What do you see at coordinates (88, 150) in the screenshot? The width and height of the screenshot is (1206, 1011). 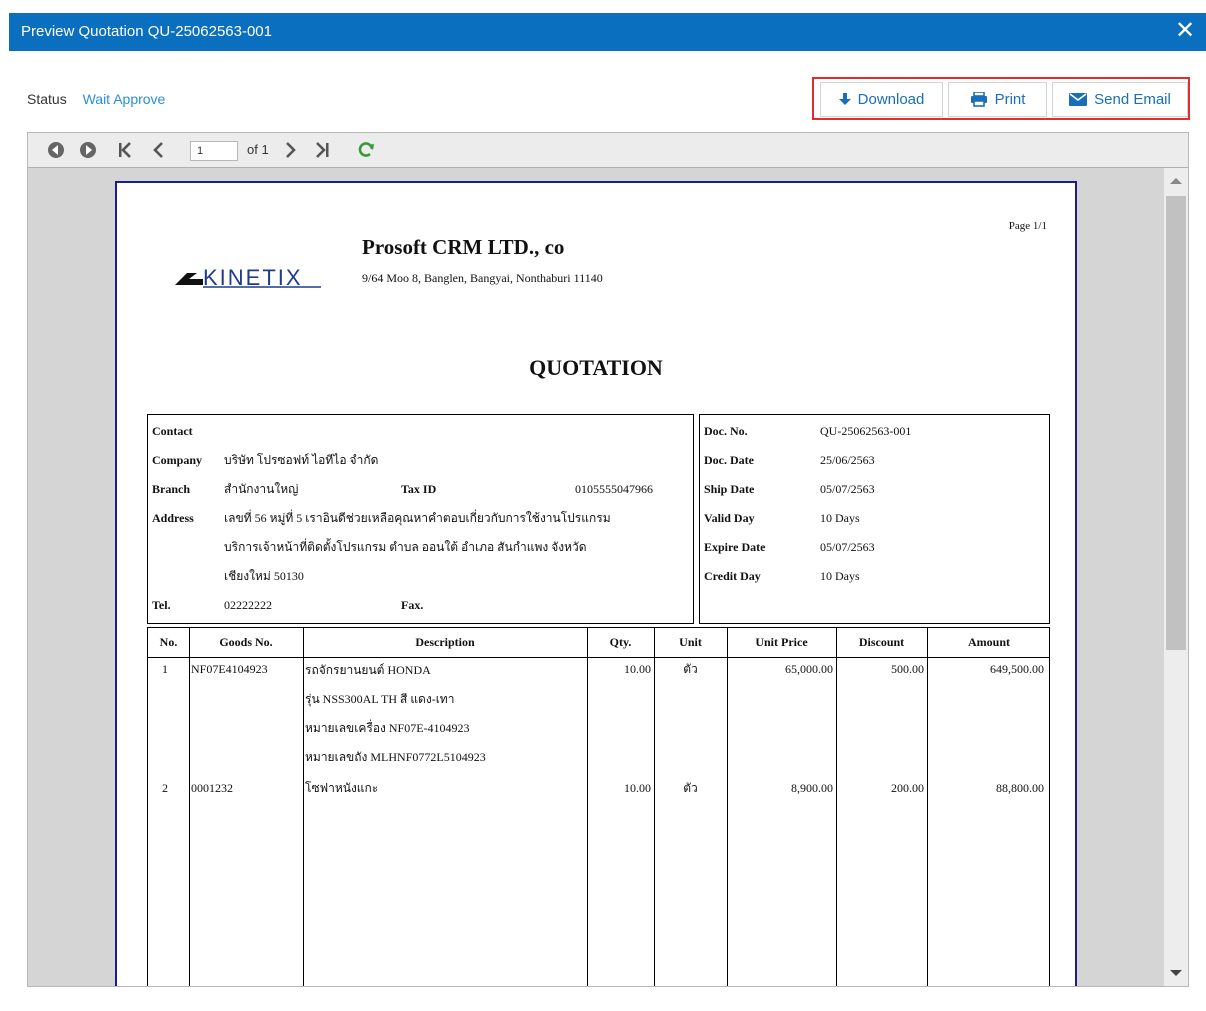 I see `forward-icon` at bounding box center [88, 150].